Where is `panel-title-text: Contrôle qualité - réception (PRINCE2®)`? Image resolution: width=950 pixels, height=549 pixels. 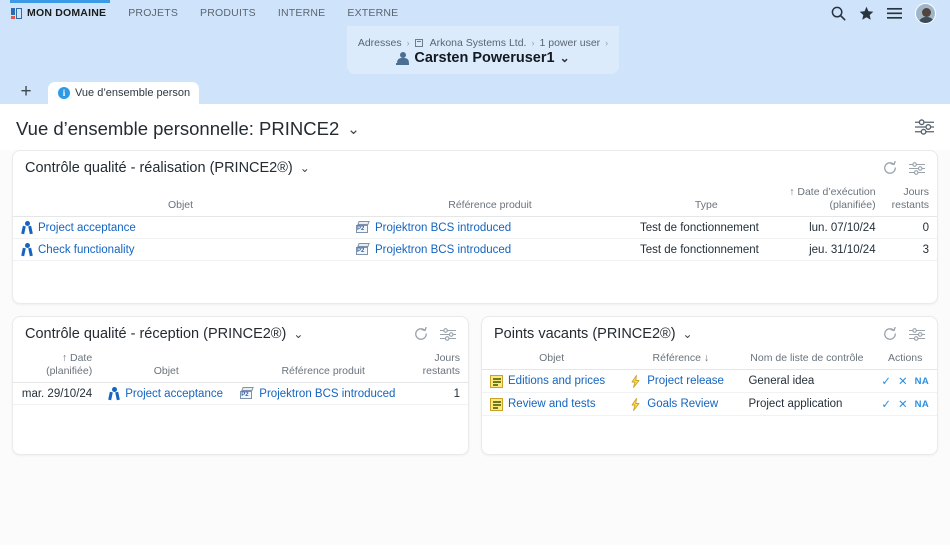 panel-title-text: Contrôle qualité - réception (PRINCE2®) is located at coordinates (156, 334).